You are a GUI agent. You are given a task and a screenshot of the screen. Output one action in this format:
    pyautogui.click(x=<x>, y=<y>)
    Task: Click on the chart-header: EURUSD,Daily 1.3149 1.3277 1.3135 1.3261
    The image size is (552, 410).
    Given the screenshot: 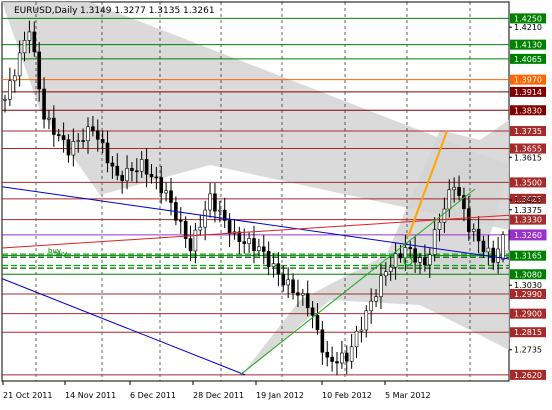 What is the action you would take?
    pyautogui.click(x=114, y=11)
    